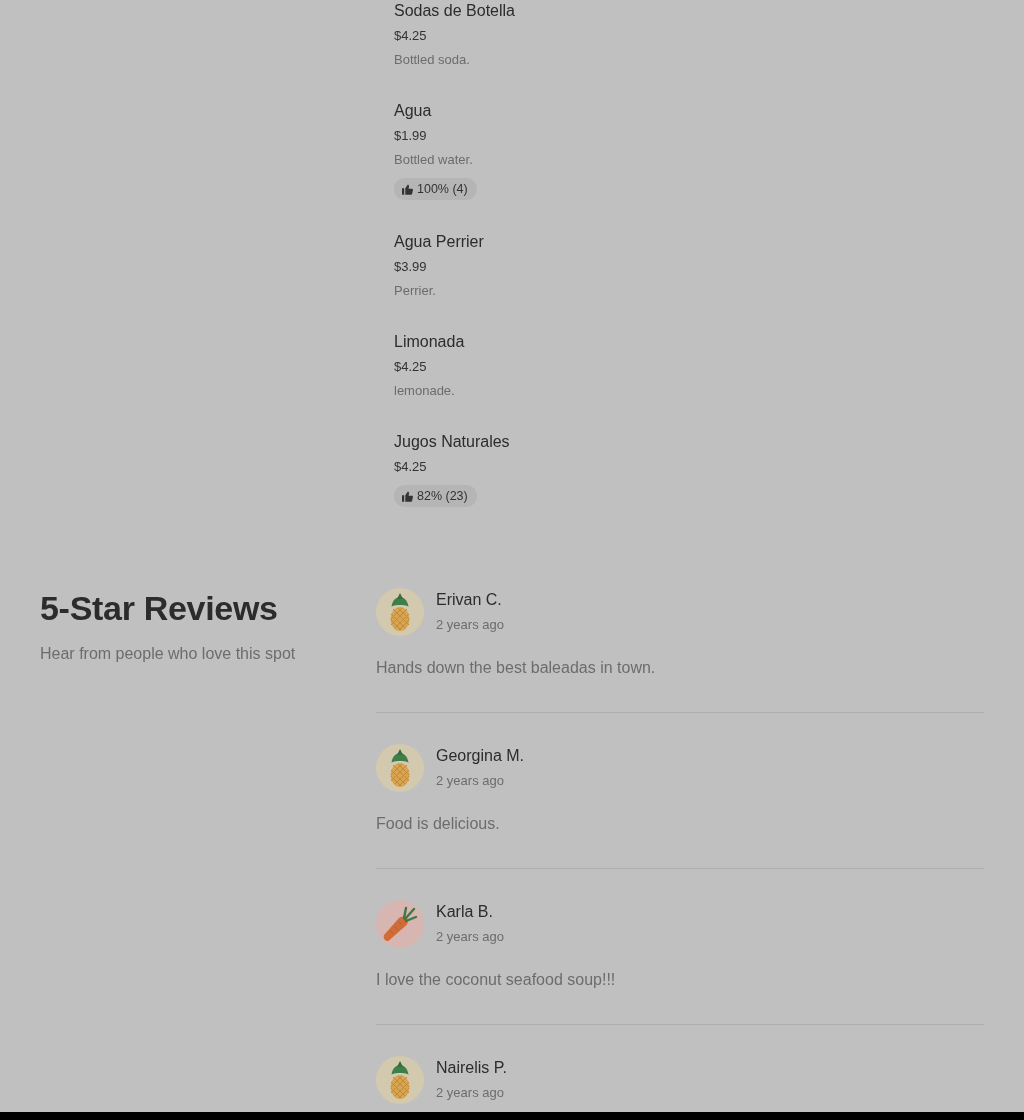 The height and width of the screenshot is (1120, 1024). I want to click on item-name: Agua Perrier, so click(439, 242).